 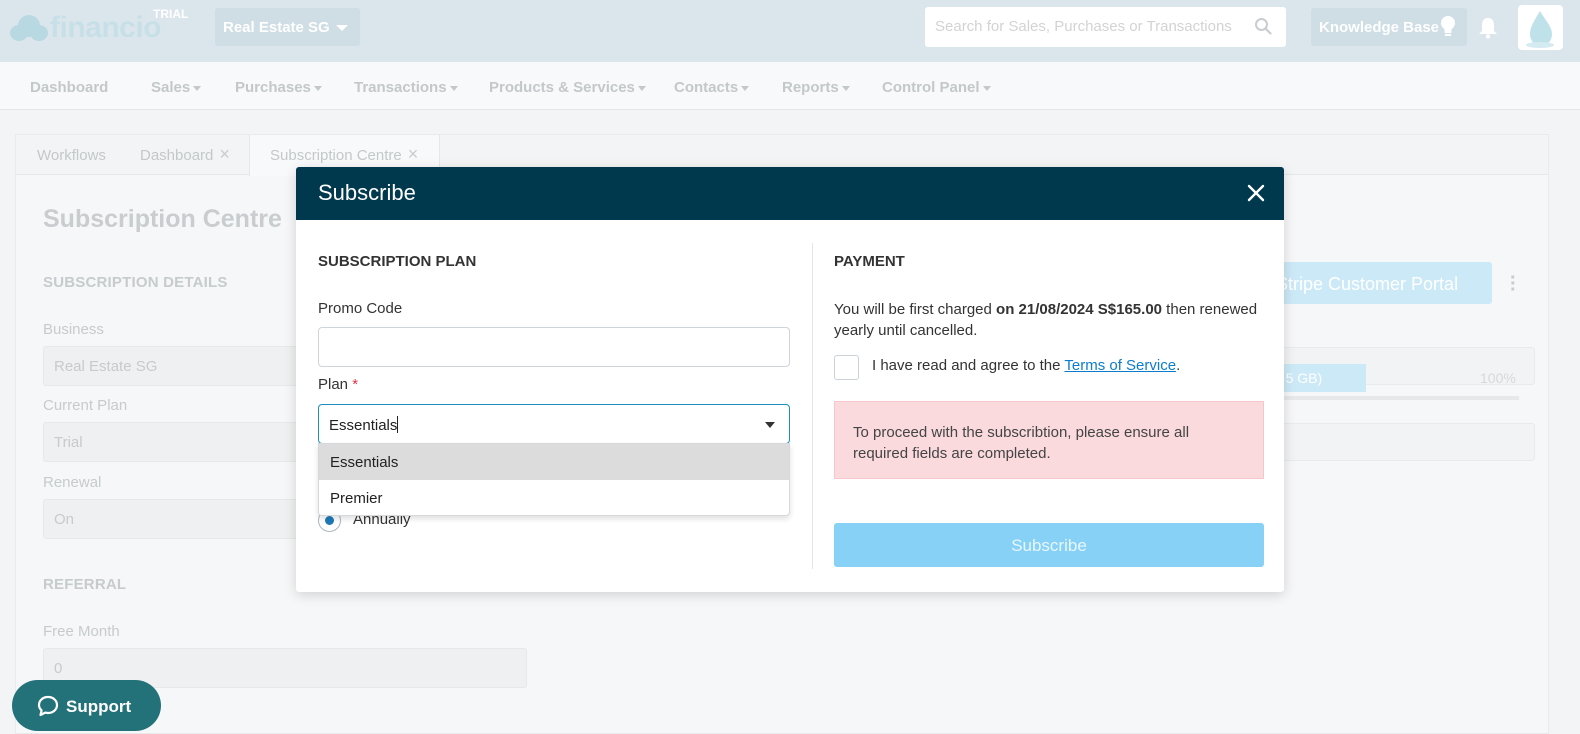 What do you see at coordinates (400, 87) in the screenshot?
I see `nav-label: Transactions` at bounding box center [400, 87].